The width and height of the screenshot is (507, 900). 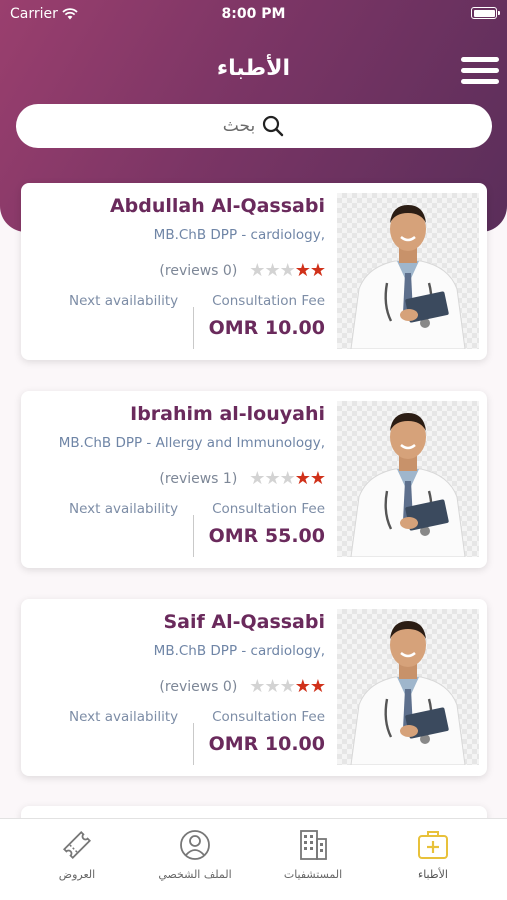 I want to click on tab-label: الأطباء, so click(x=433, y=874).